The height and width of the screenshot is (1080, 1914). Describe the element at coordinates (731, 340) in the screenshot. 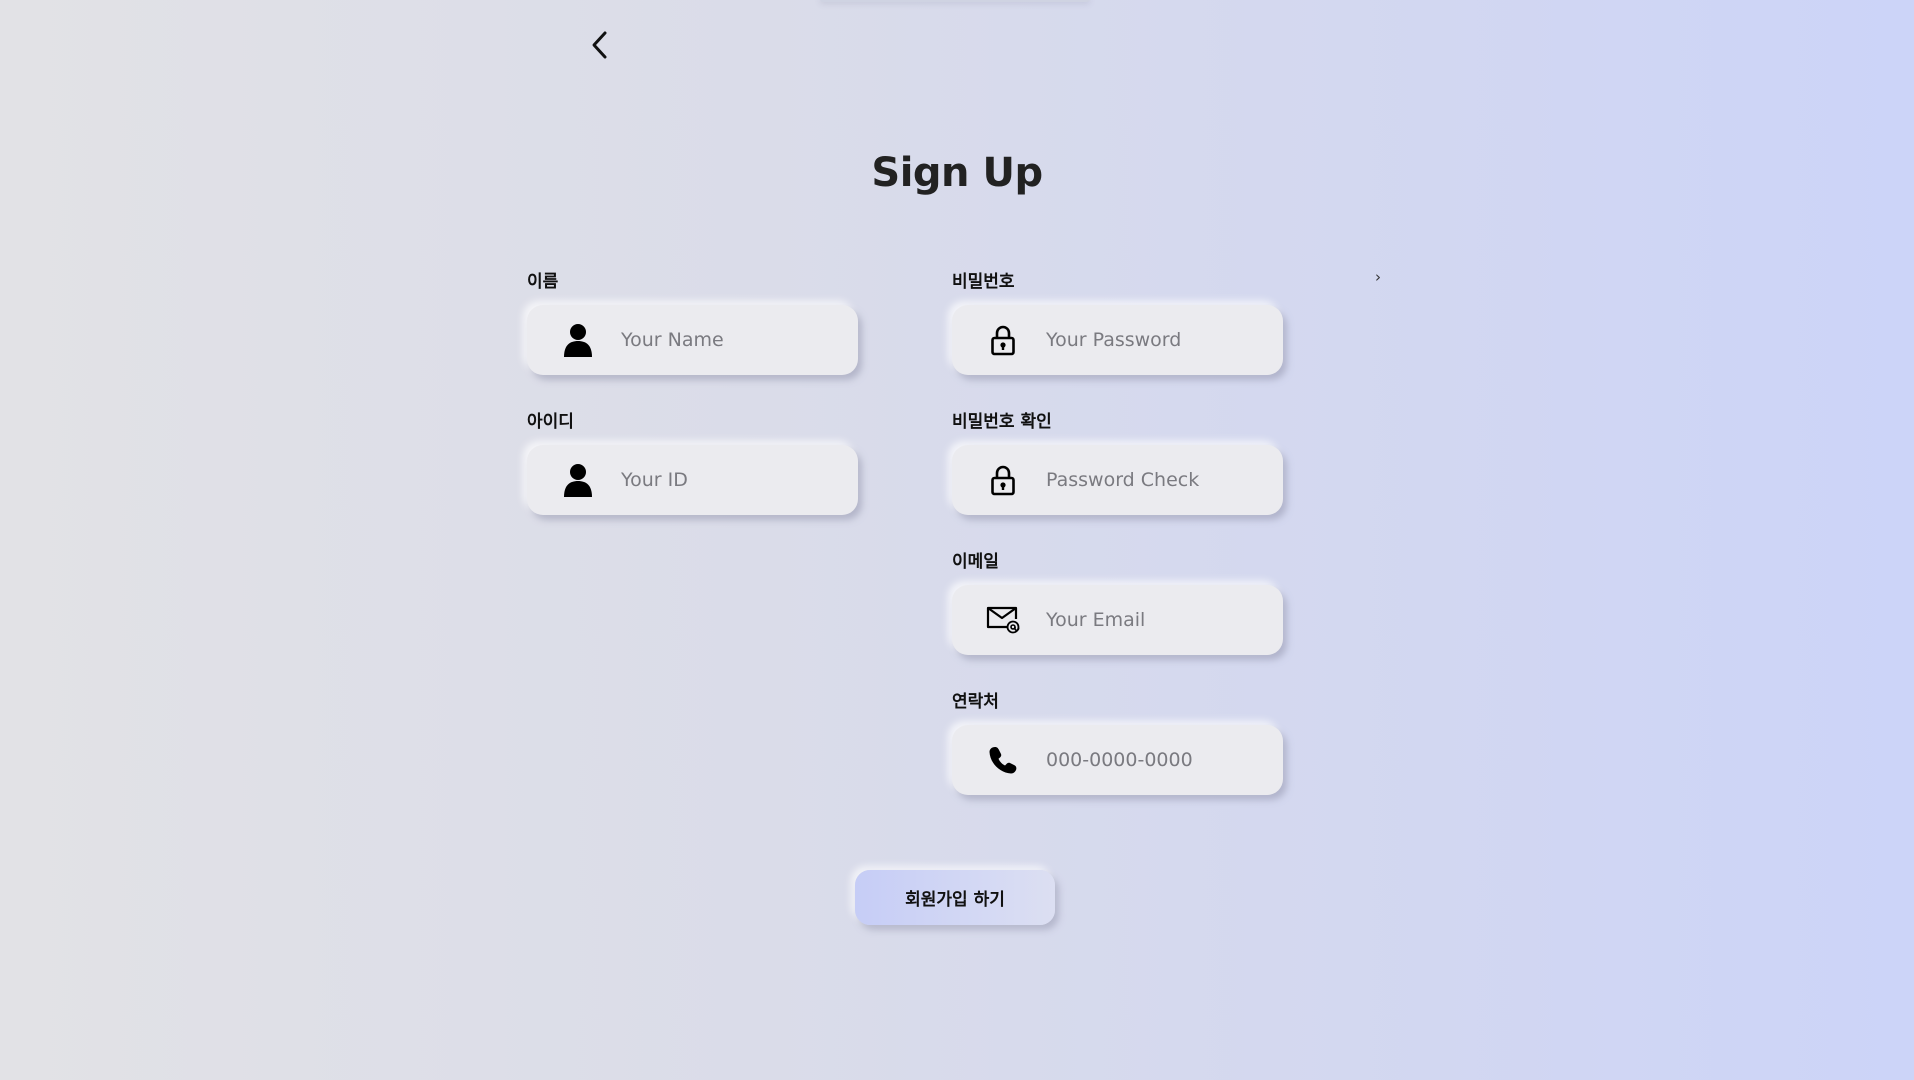

I see `name-input` at that location.